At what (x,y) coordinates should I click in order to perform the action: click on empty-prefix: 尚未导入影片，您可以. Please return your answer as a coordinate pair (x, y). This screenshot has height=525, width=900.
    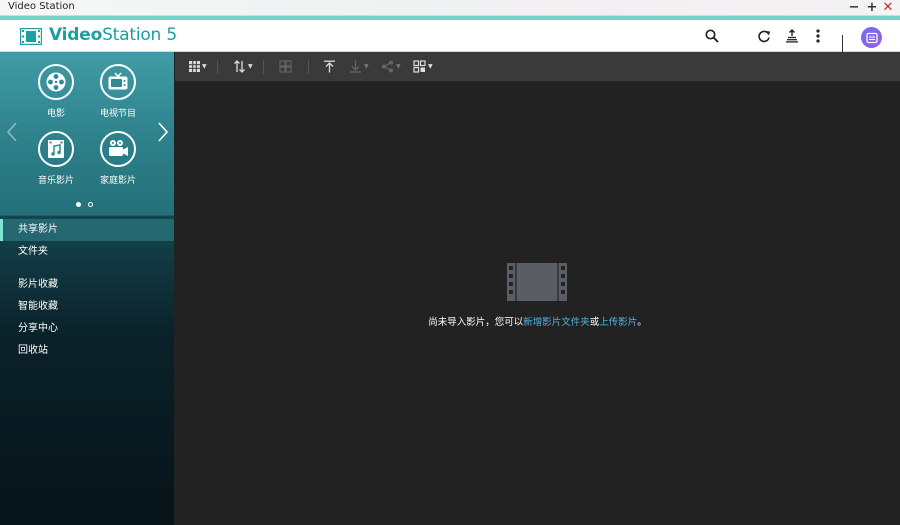
    Looking at the image, I should click on (476, 322).